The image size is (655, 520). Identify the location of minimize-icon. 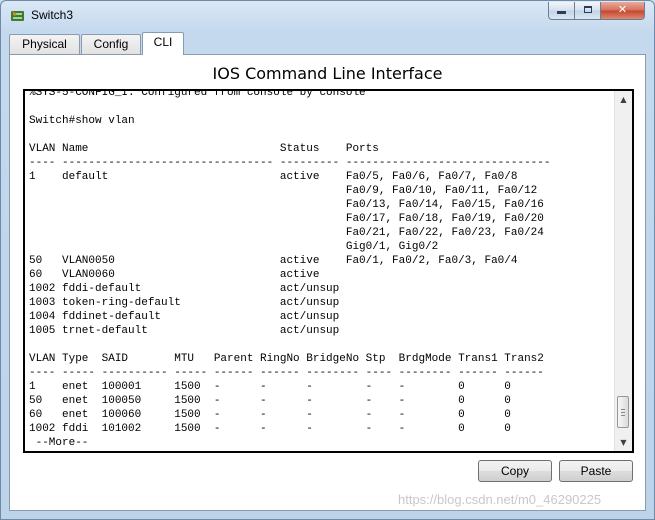
(561, 12).